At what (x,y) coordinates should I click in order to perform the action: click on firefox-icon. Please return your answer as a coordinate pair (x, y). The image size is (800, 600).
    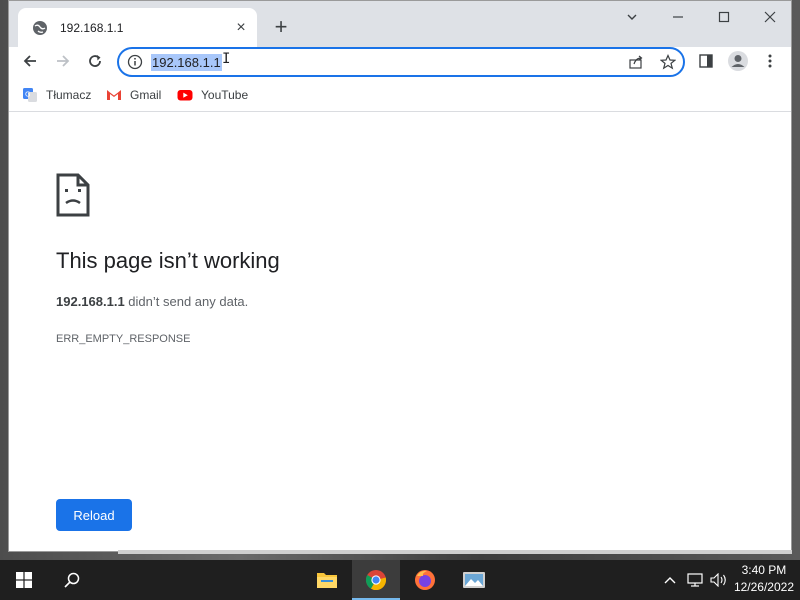
    Looking at the image, I should click on (425, 580).